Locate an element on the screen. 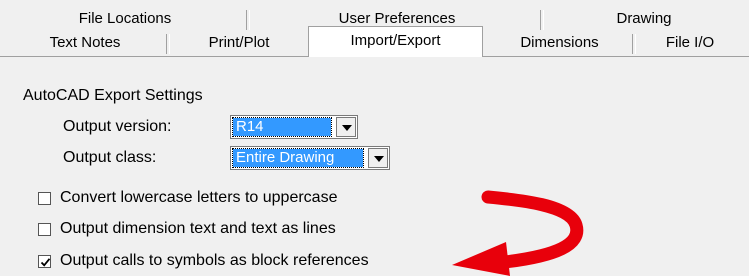 This screenshot has width=749, height=276. checkbox-label: Convert lowercase letters to uppercase is located at coordinates (199, 197).